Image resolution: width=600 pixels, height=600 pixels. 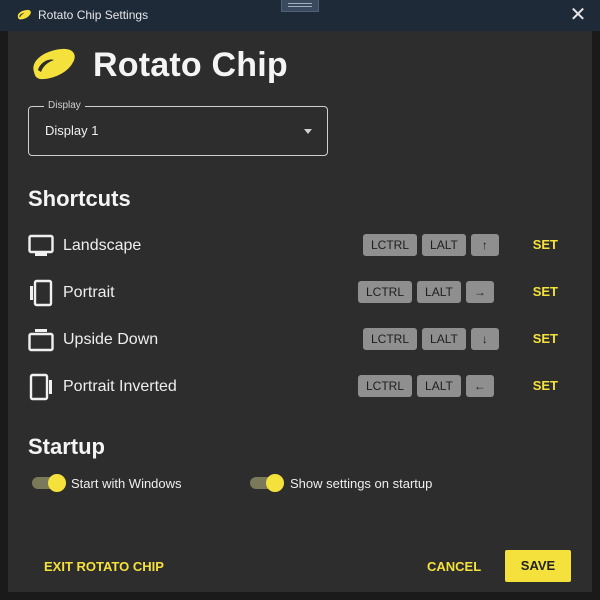 What do you see at coordinates (484, 339) in the screenshot?
I see `key-chip: ↓` at bounding box center [484, 339].